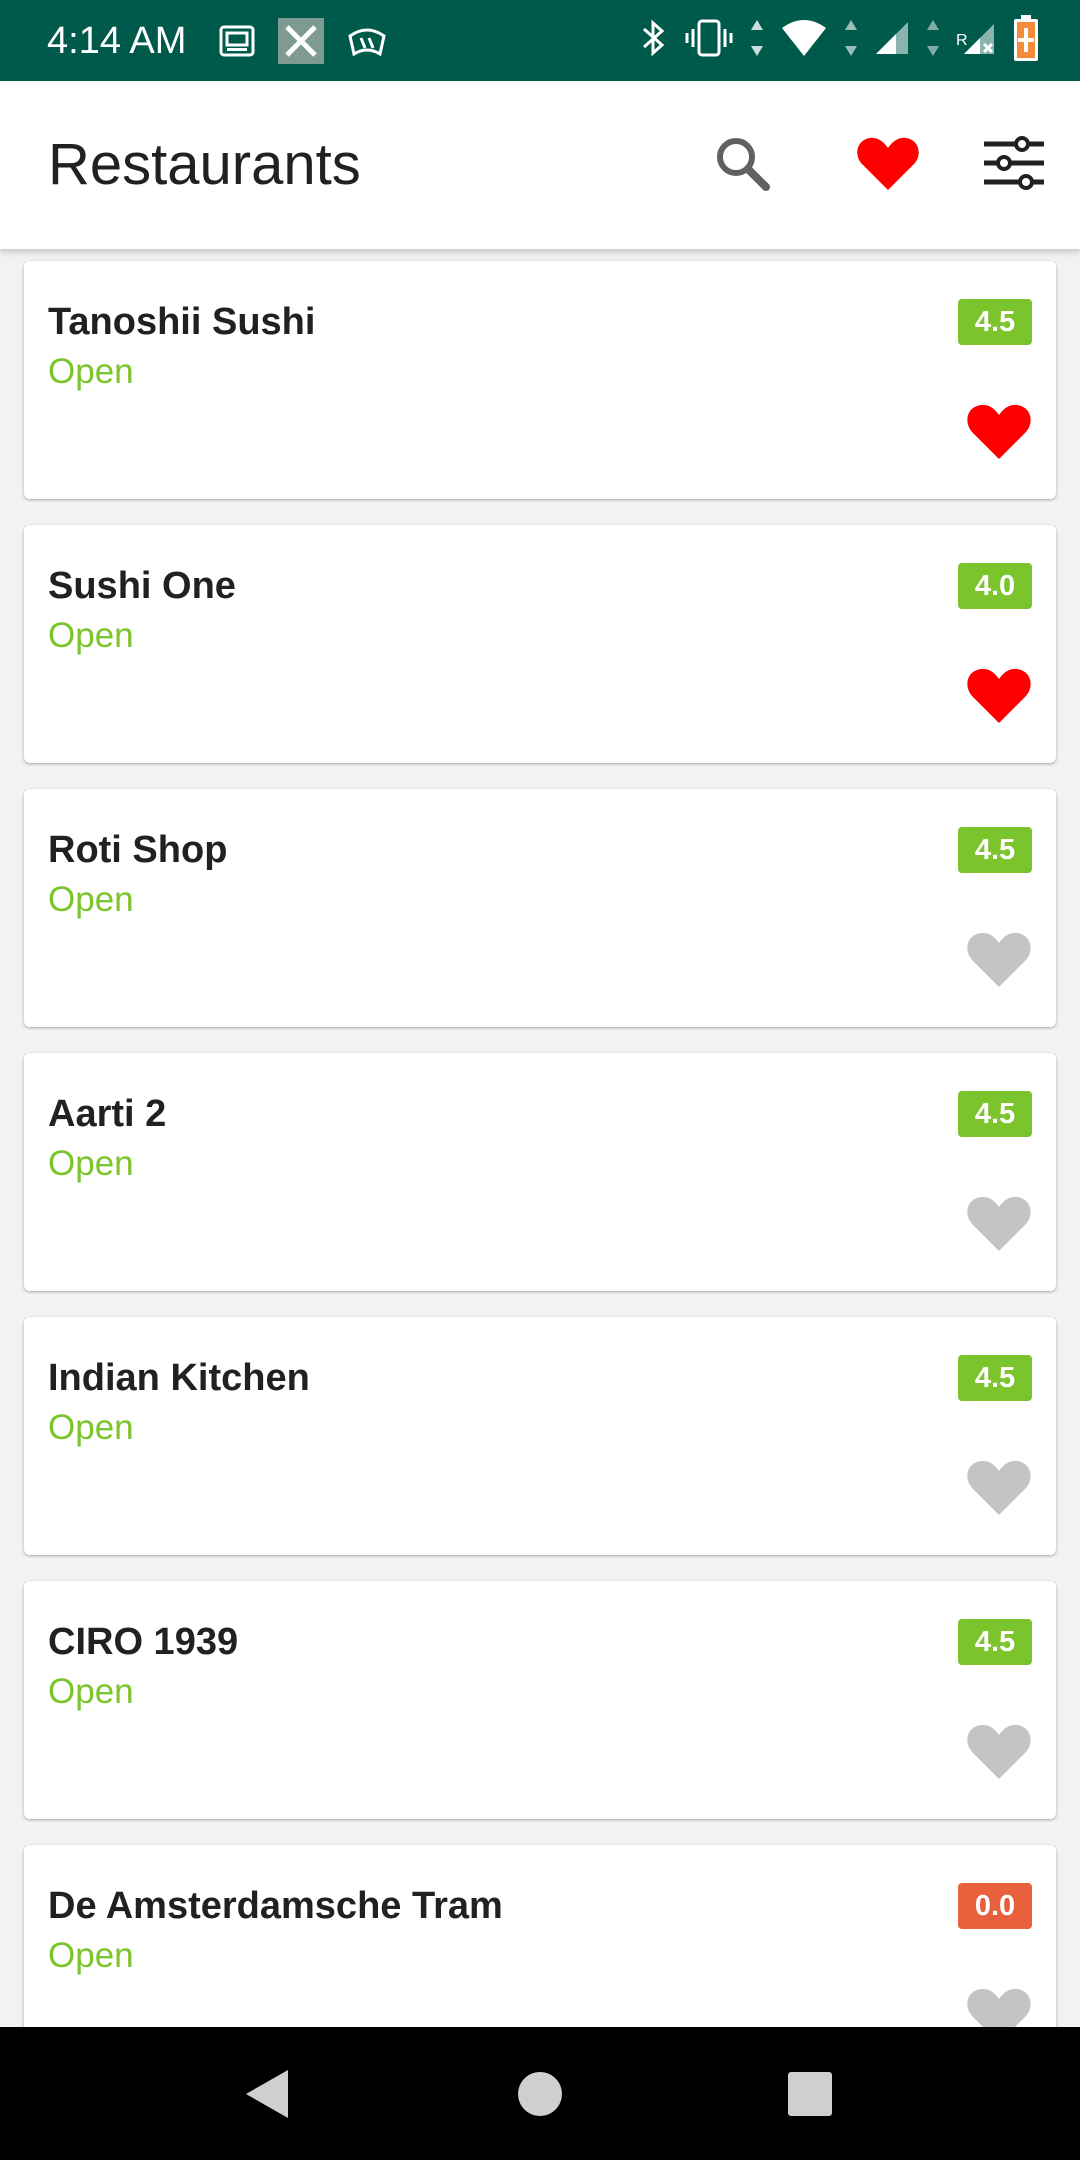 Image resolution: width=1080 pixels, height=2160 pixels. Describe the element at coordinates (138, 850) in the screenshot. I see `restaurant-name: Roti Shop` at that location.